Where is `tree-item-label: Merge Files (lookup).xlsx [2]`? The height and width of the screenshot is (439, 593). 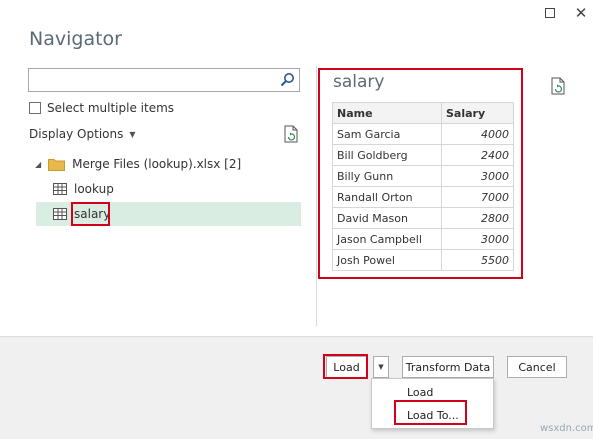 tree-item-label: Merge Files (lookup).xlsx [2] is located at coordinates (157, 164).